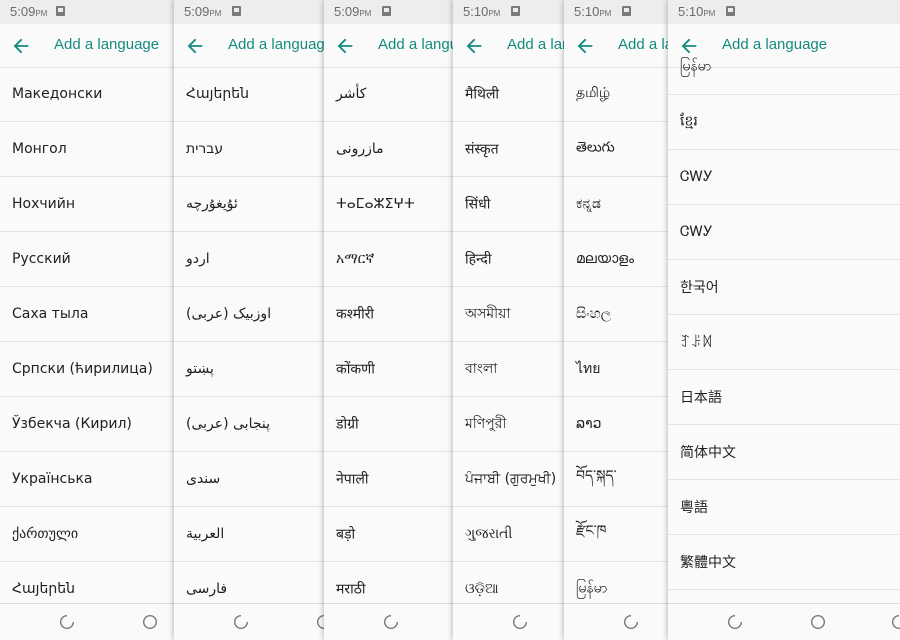 The width and height of the screenshot is (900, 640). I want to click on language-item: Монгол, so click(87, 149).